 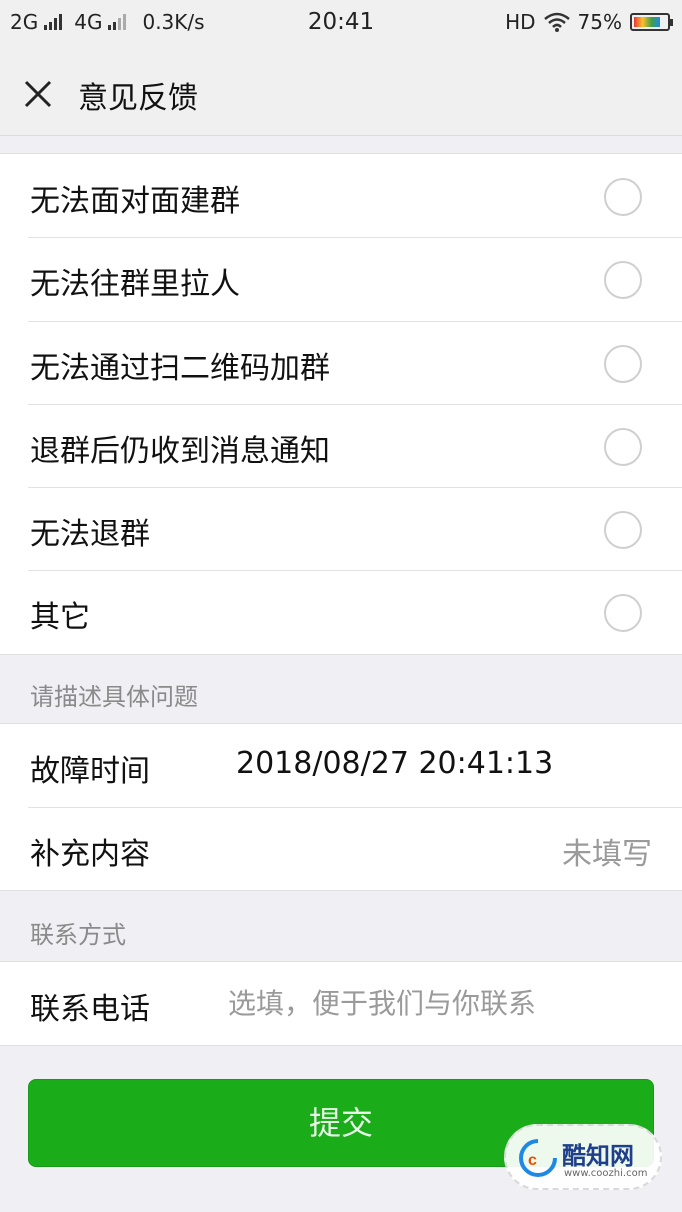 What do you see at coordinates (651, 22) in the screenshot?
I see `battery-icon` at bounding box center [651, 22].